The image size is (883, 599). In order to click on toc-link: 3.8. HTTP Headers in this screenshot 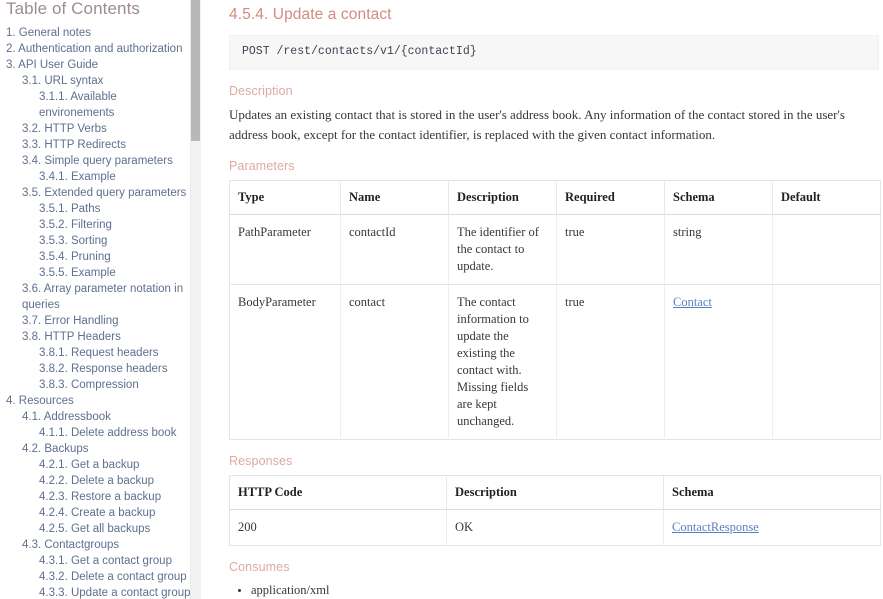, I will do `click(105, 337)`.